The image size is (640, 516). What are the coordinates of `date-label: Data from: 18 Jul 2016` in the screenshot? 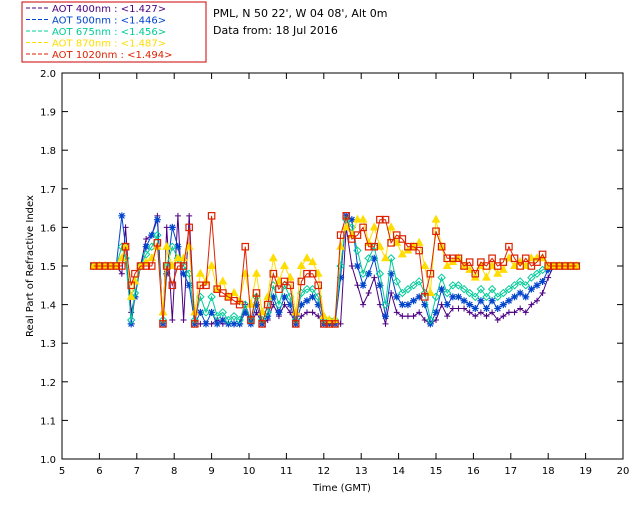 It's located at (275, 30).